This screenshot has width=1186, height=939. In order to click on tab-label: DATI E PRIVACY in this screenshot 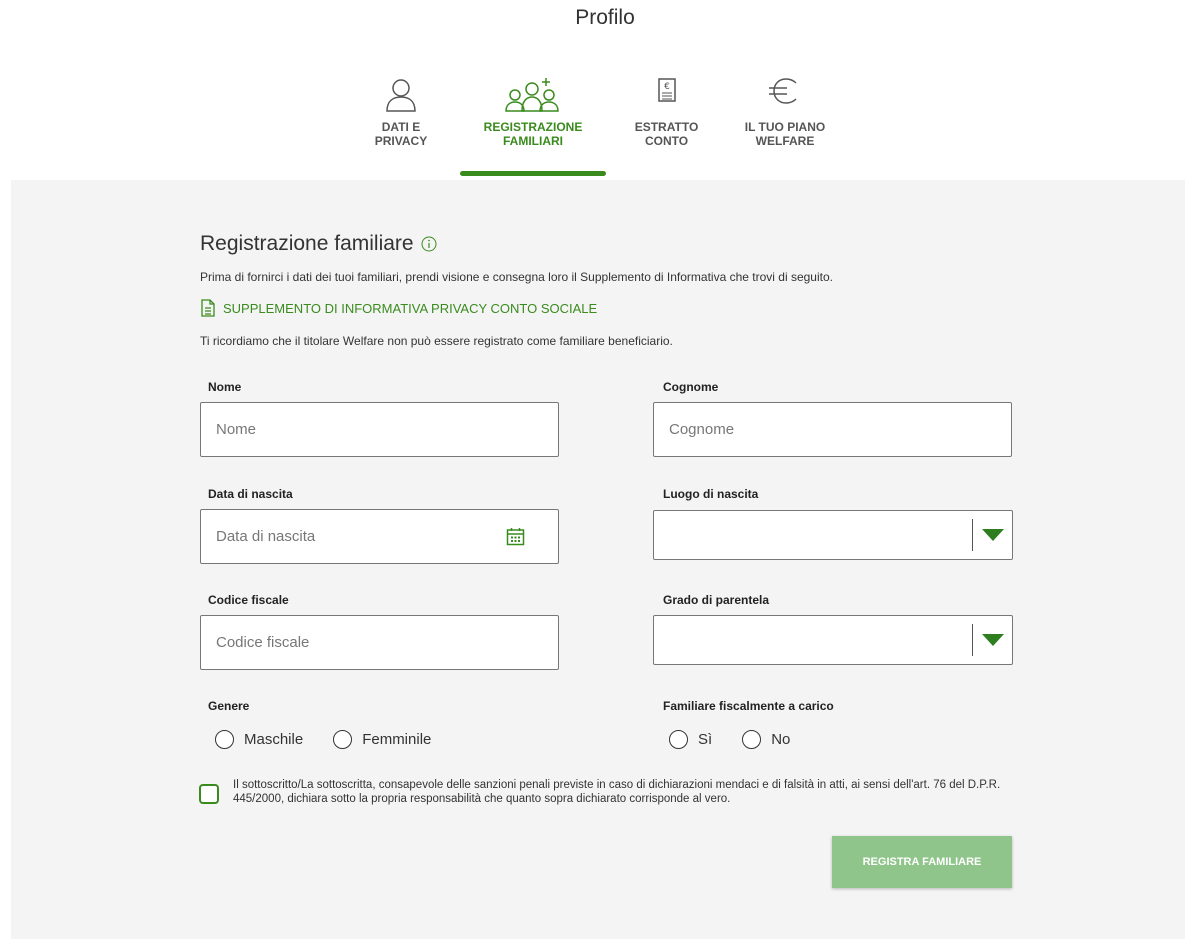, I will do `click(401, 134)`.